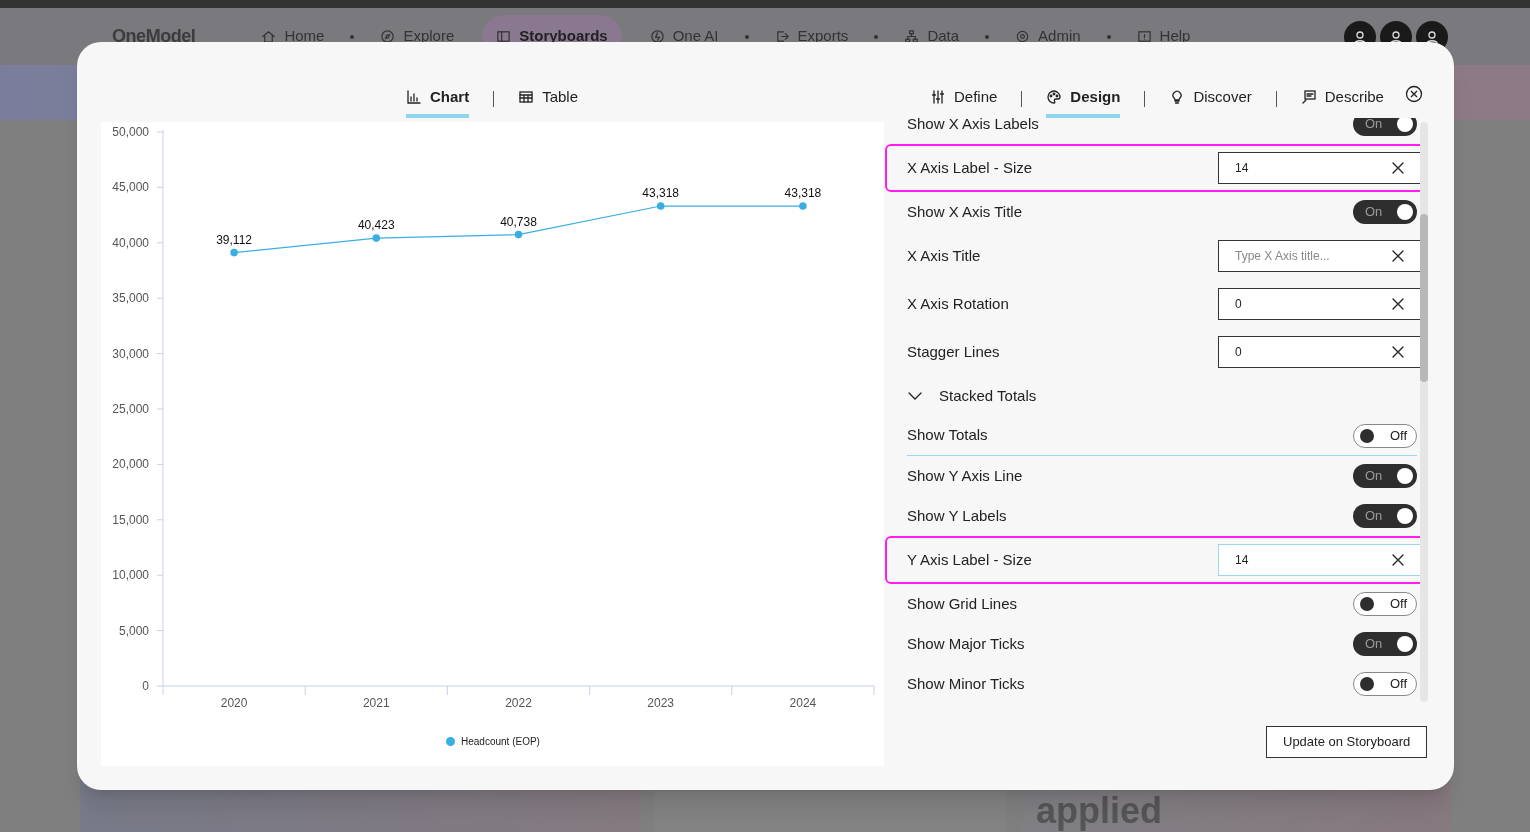  What do you see at coordinates (130, 242) in the screenshot?
I see `y-tick-label: 40,000` at bounding box center [130, 242].